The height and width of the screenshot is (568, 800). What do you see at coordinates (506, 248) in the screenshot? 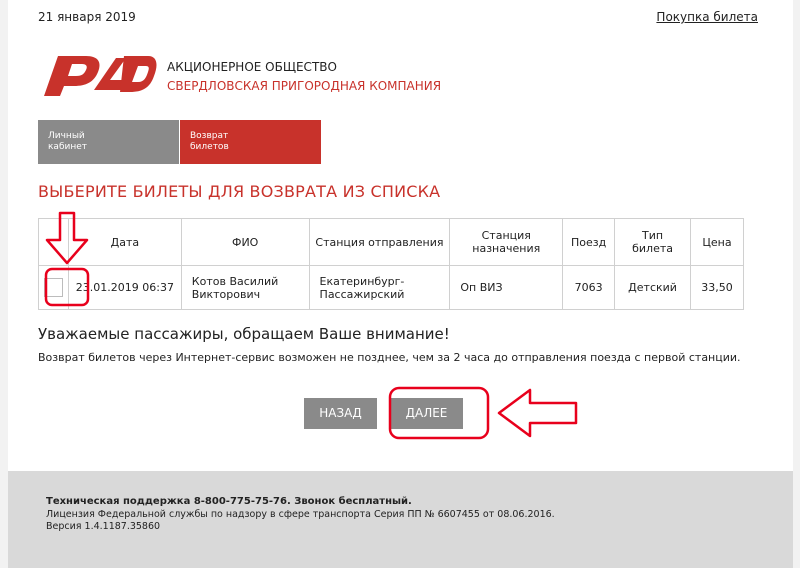
I see `header-to-line-2: назначения` at bounding box center [506, 248].